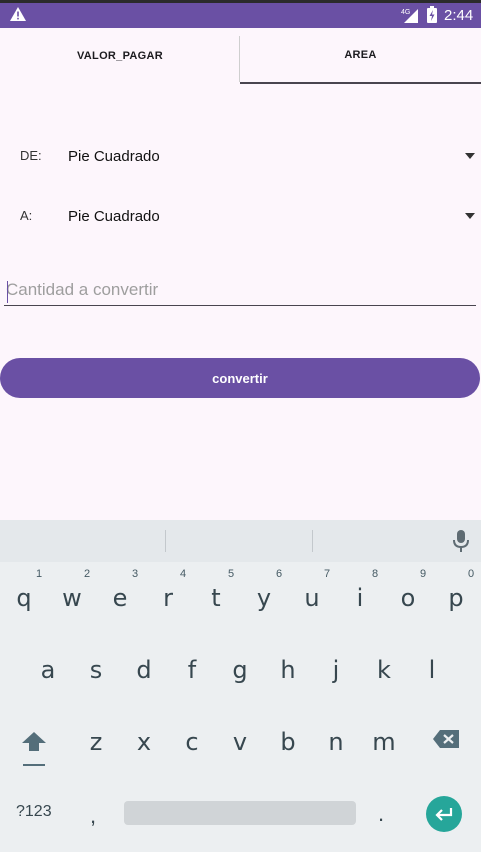  What do you see at coordinates (471, 574) in the screenshot?
I see `key-hint: 0` at bounding box center [471, 574].